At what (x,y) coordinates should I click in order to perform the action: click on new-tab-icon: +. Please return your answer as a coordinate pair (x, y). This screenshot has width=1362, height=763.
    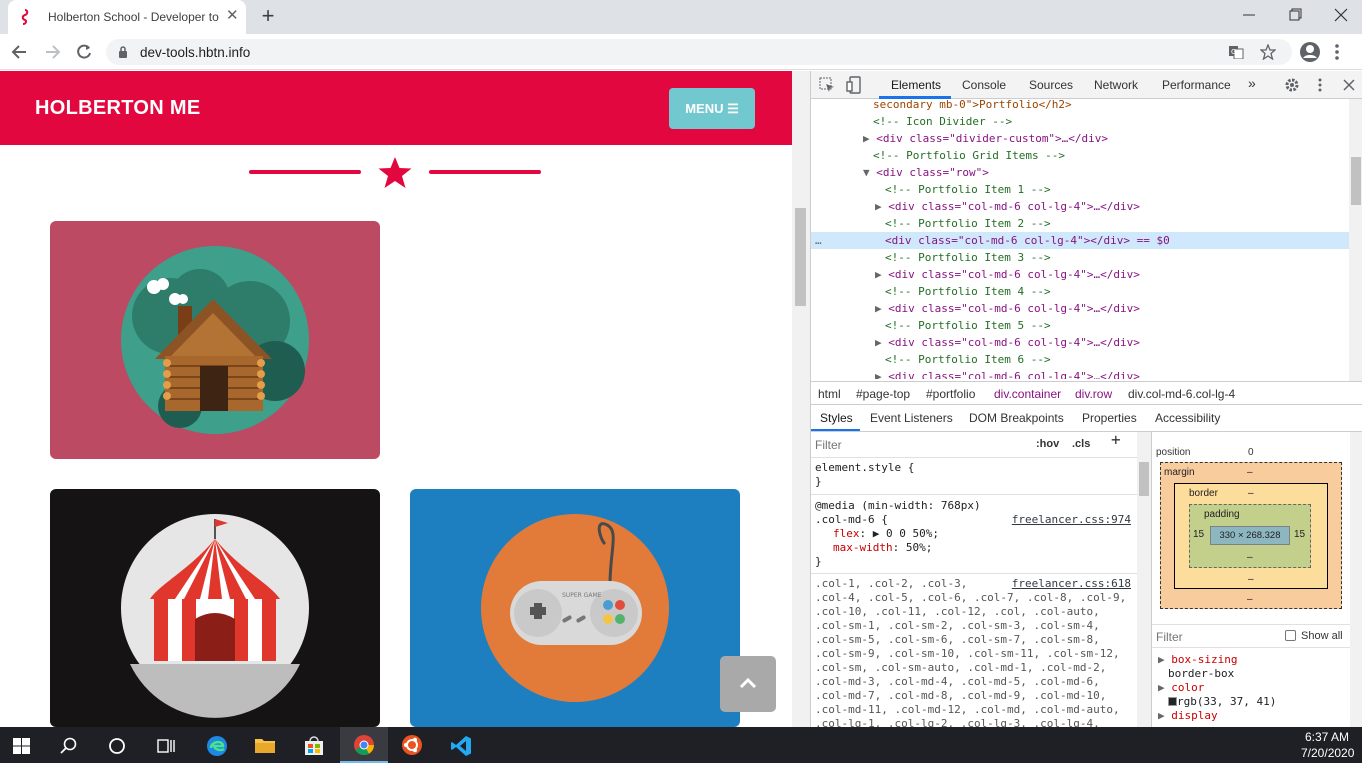
    Looking at the image, I should click on (268, 16).